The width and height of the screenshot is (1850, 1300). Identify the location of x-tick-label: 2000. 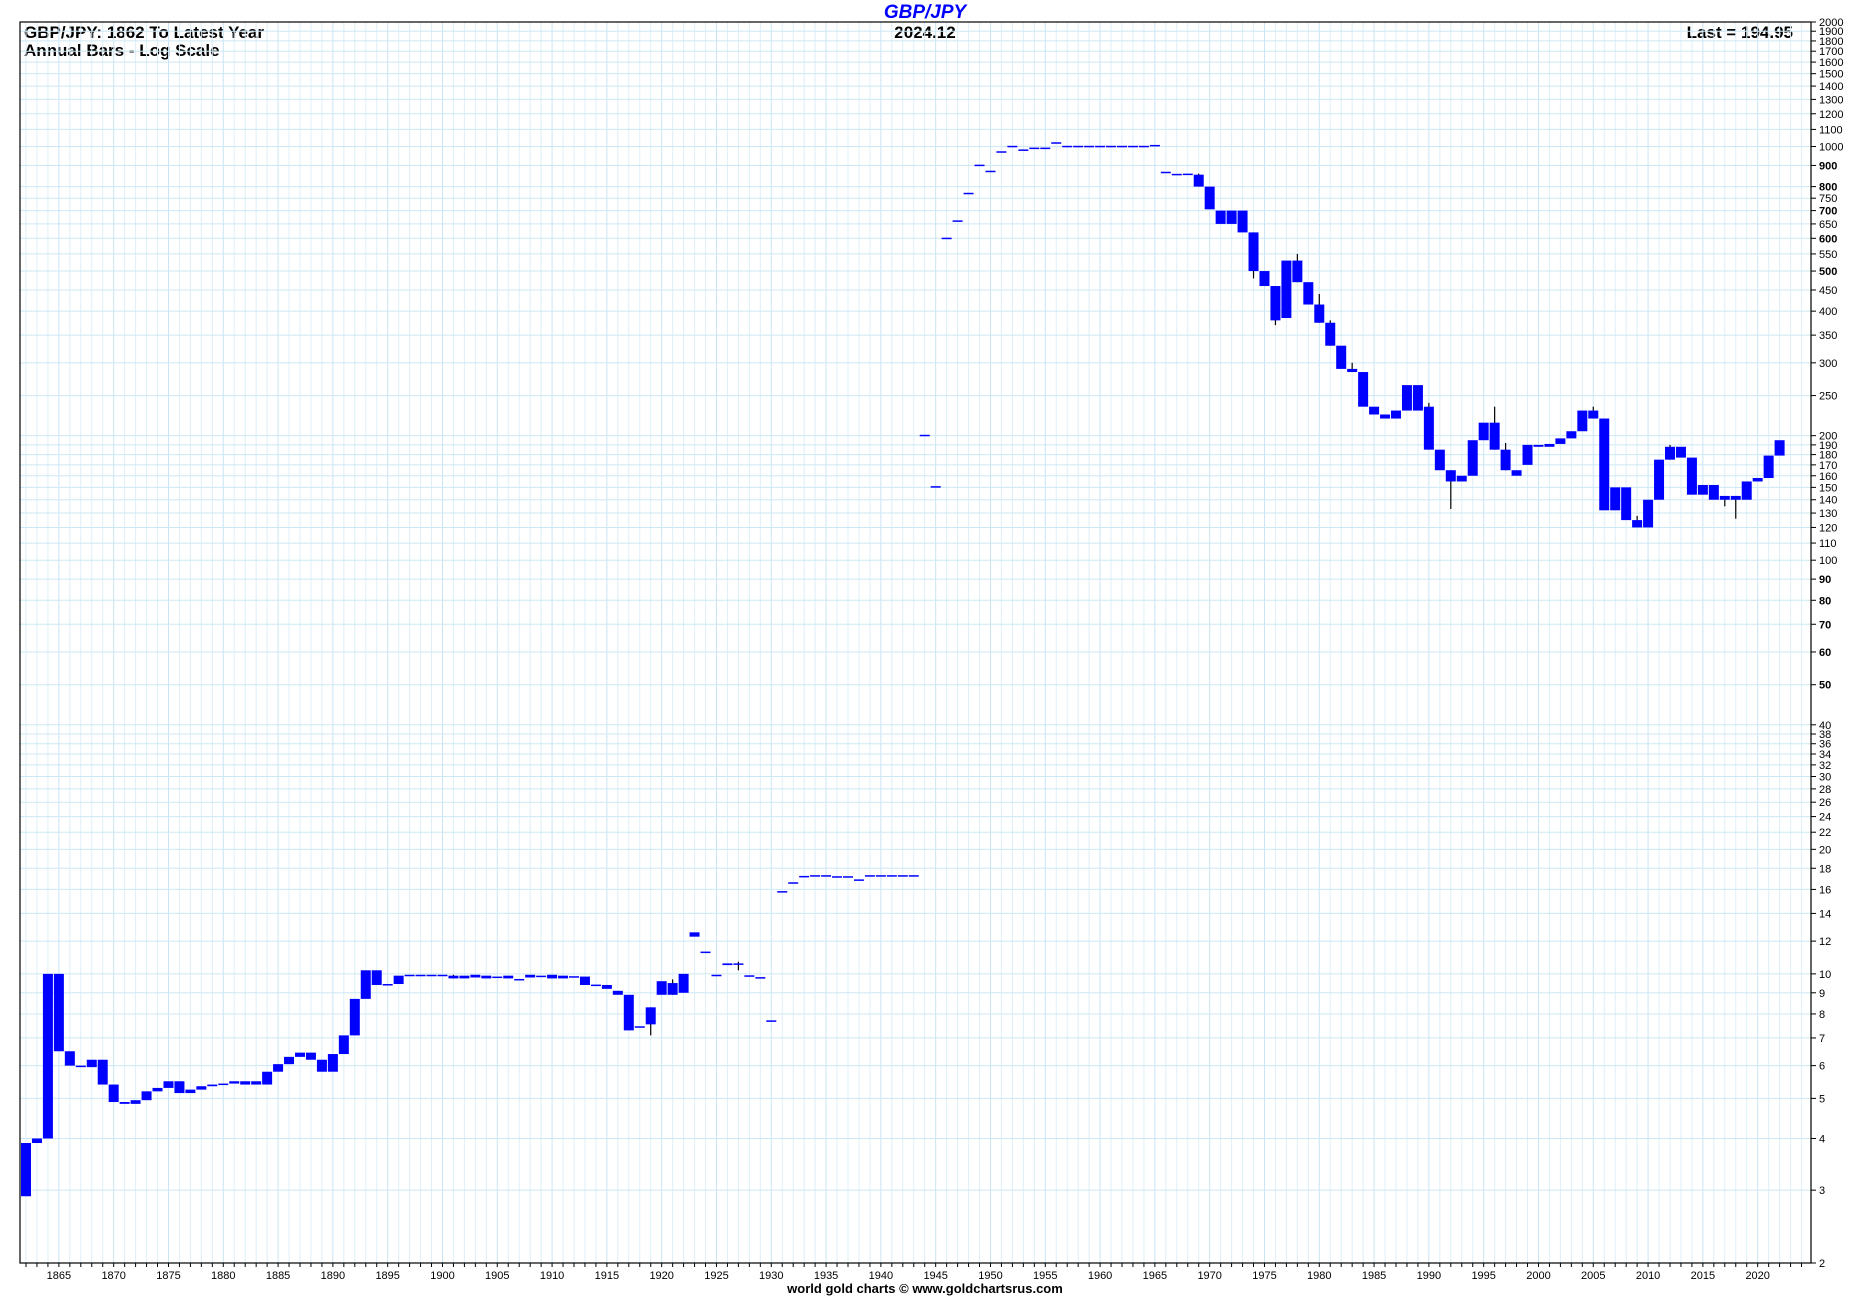
(1538, 1276).